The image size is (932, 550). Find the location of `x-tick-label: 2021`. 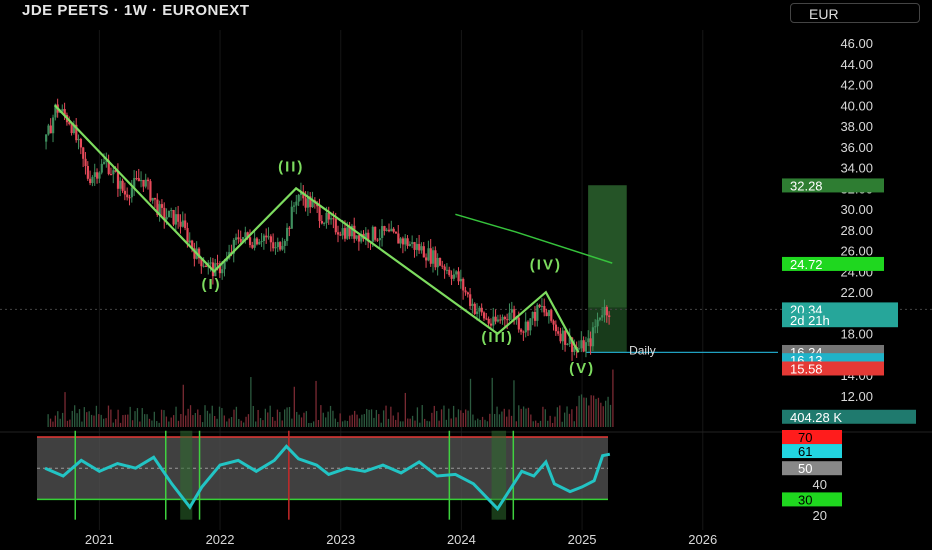

x-tick-label: 2021 is located at coordinates (99, 539).